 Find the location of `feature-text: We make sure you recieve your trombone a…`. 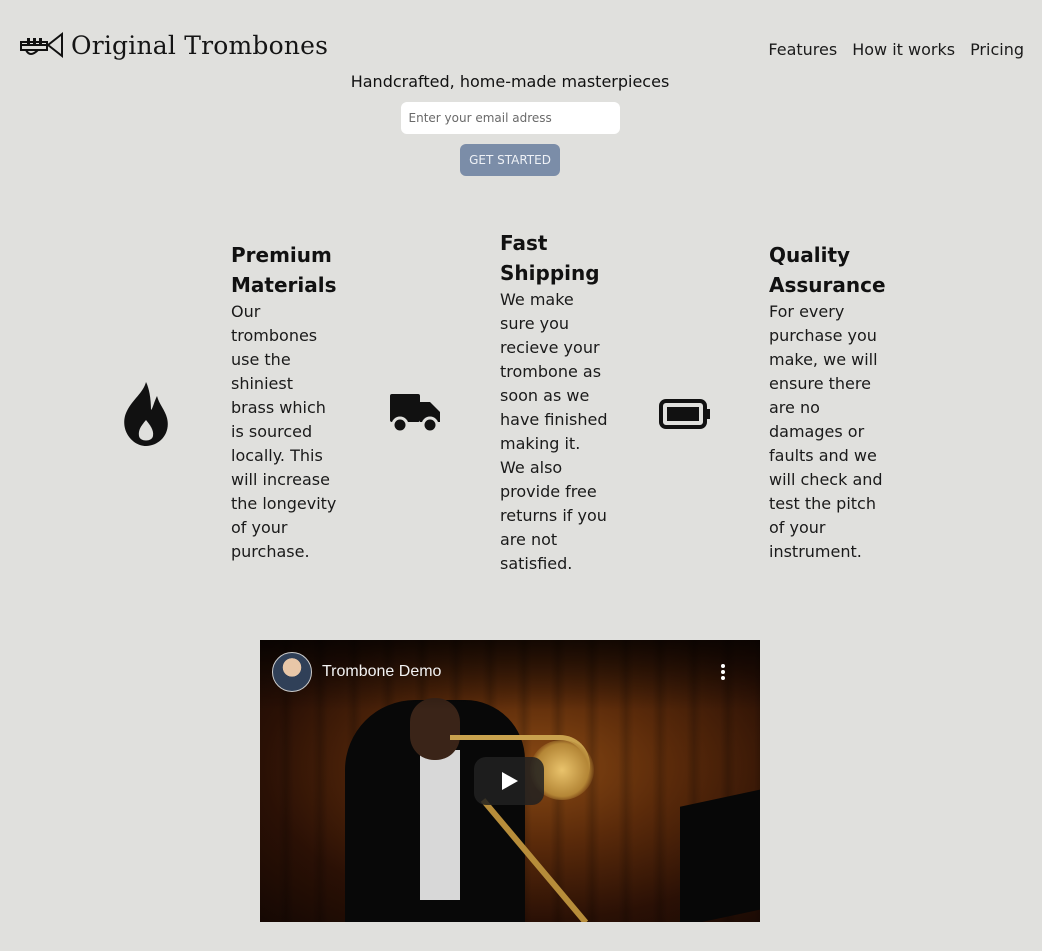

feature-text: We make sure you recieve your trombone a… is located at coordinates (554, 431).